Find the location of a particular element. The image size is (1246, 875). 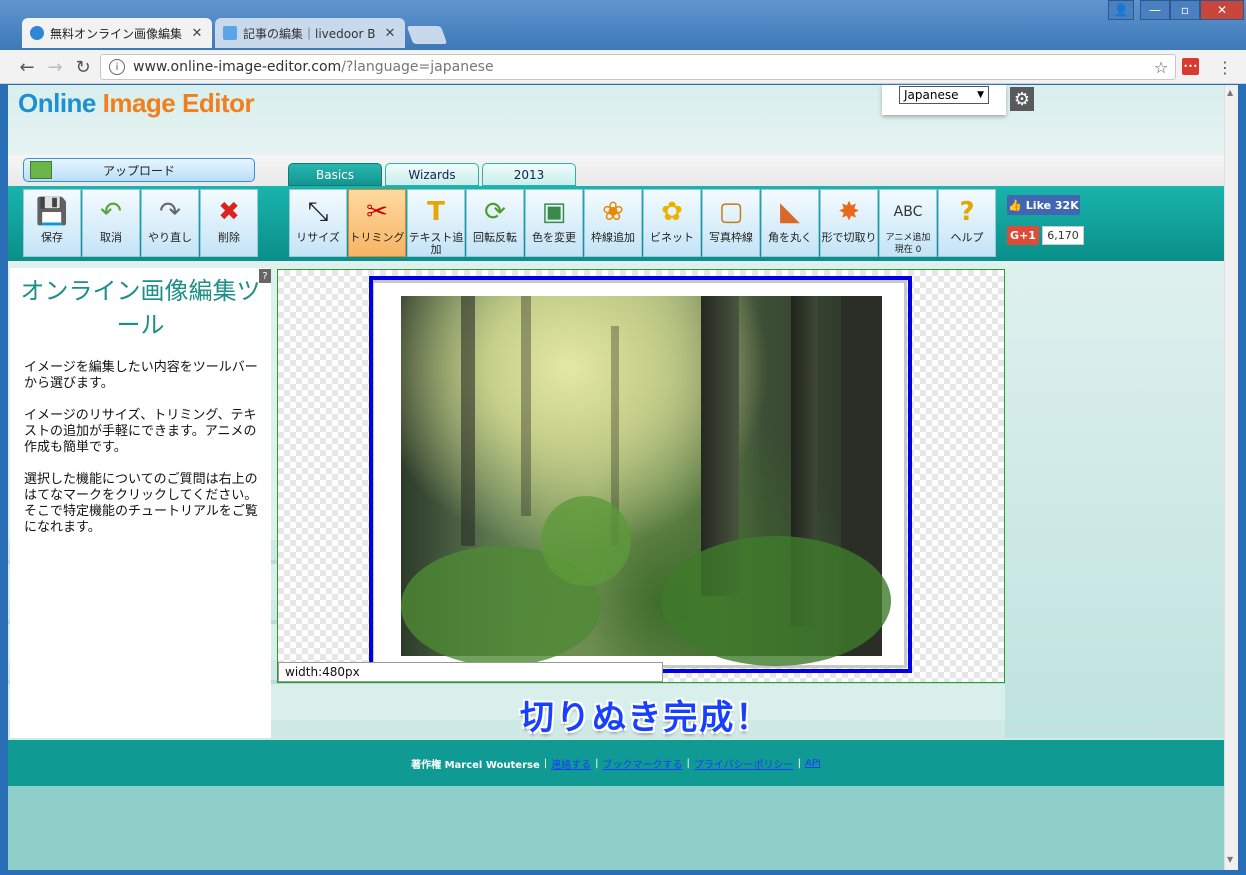

gplus-count: 6,170 is located at coordinates (1063, 235).